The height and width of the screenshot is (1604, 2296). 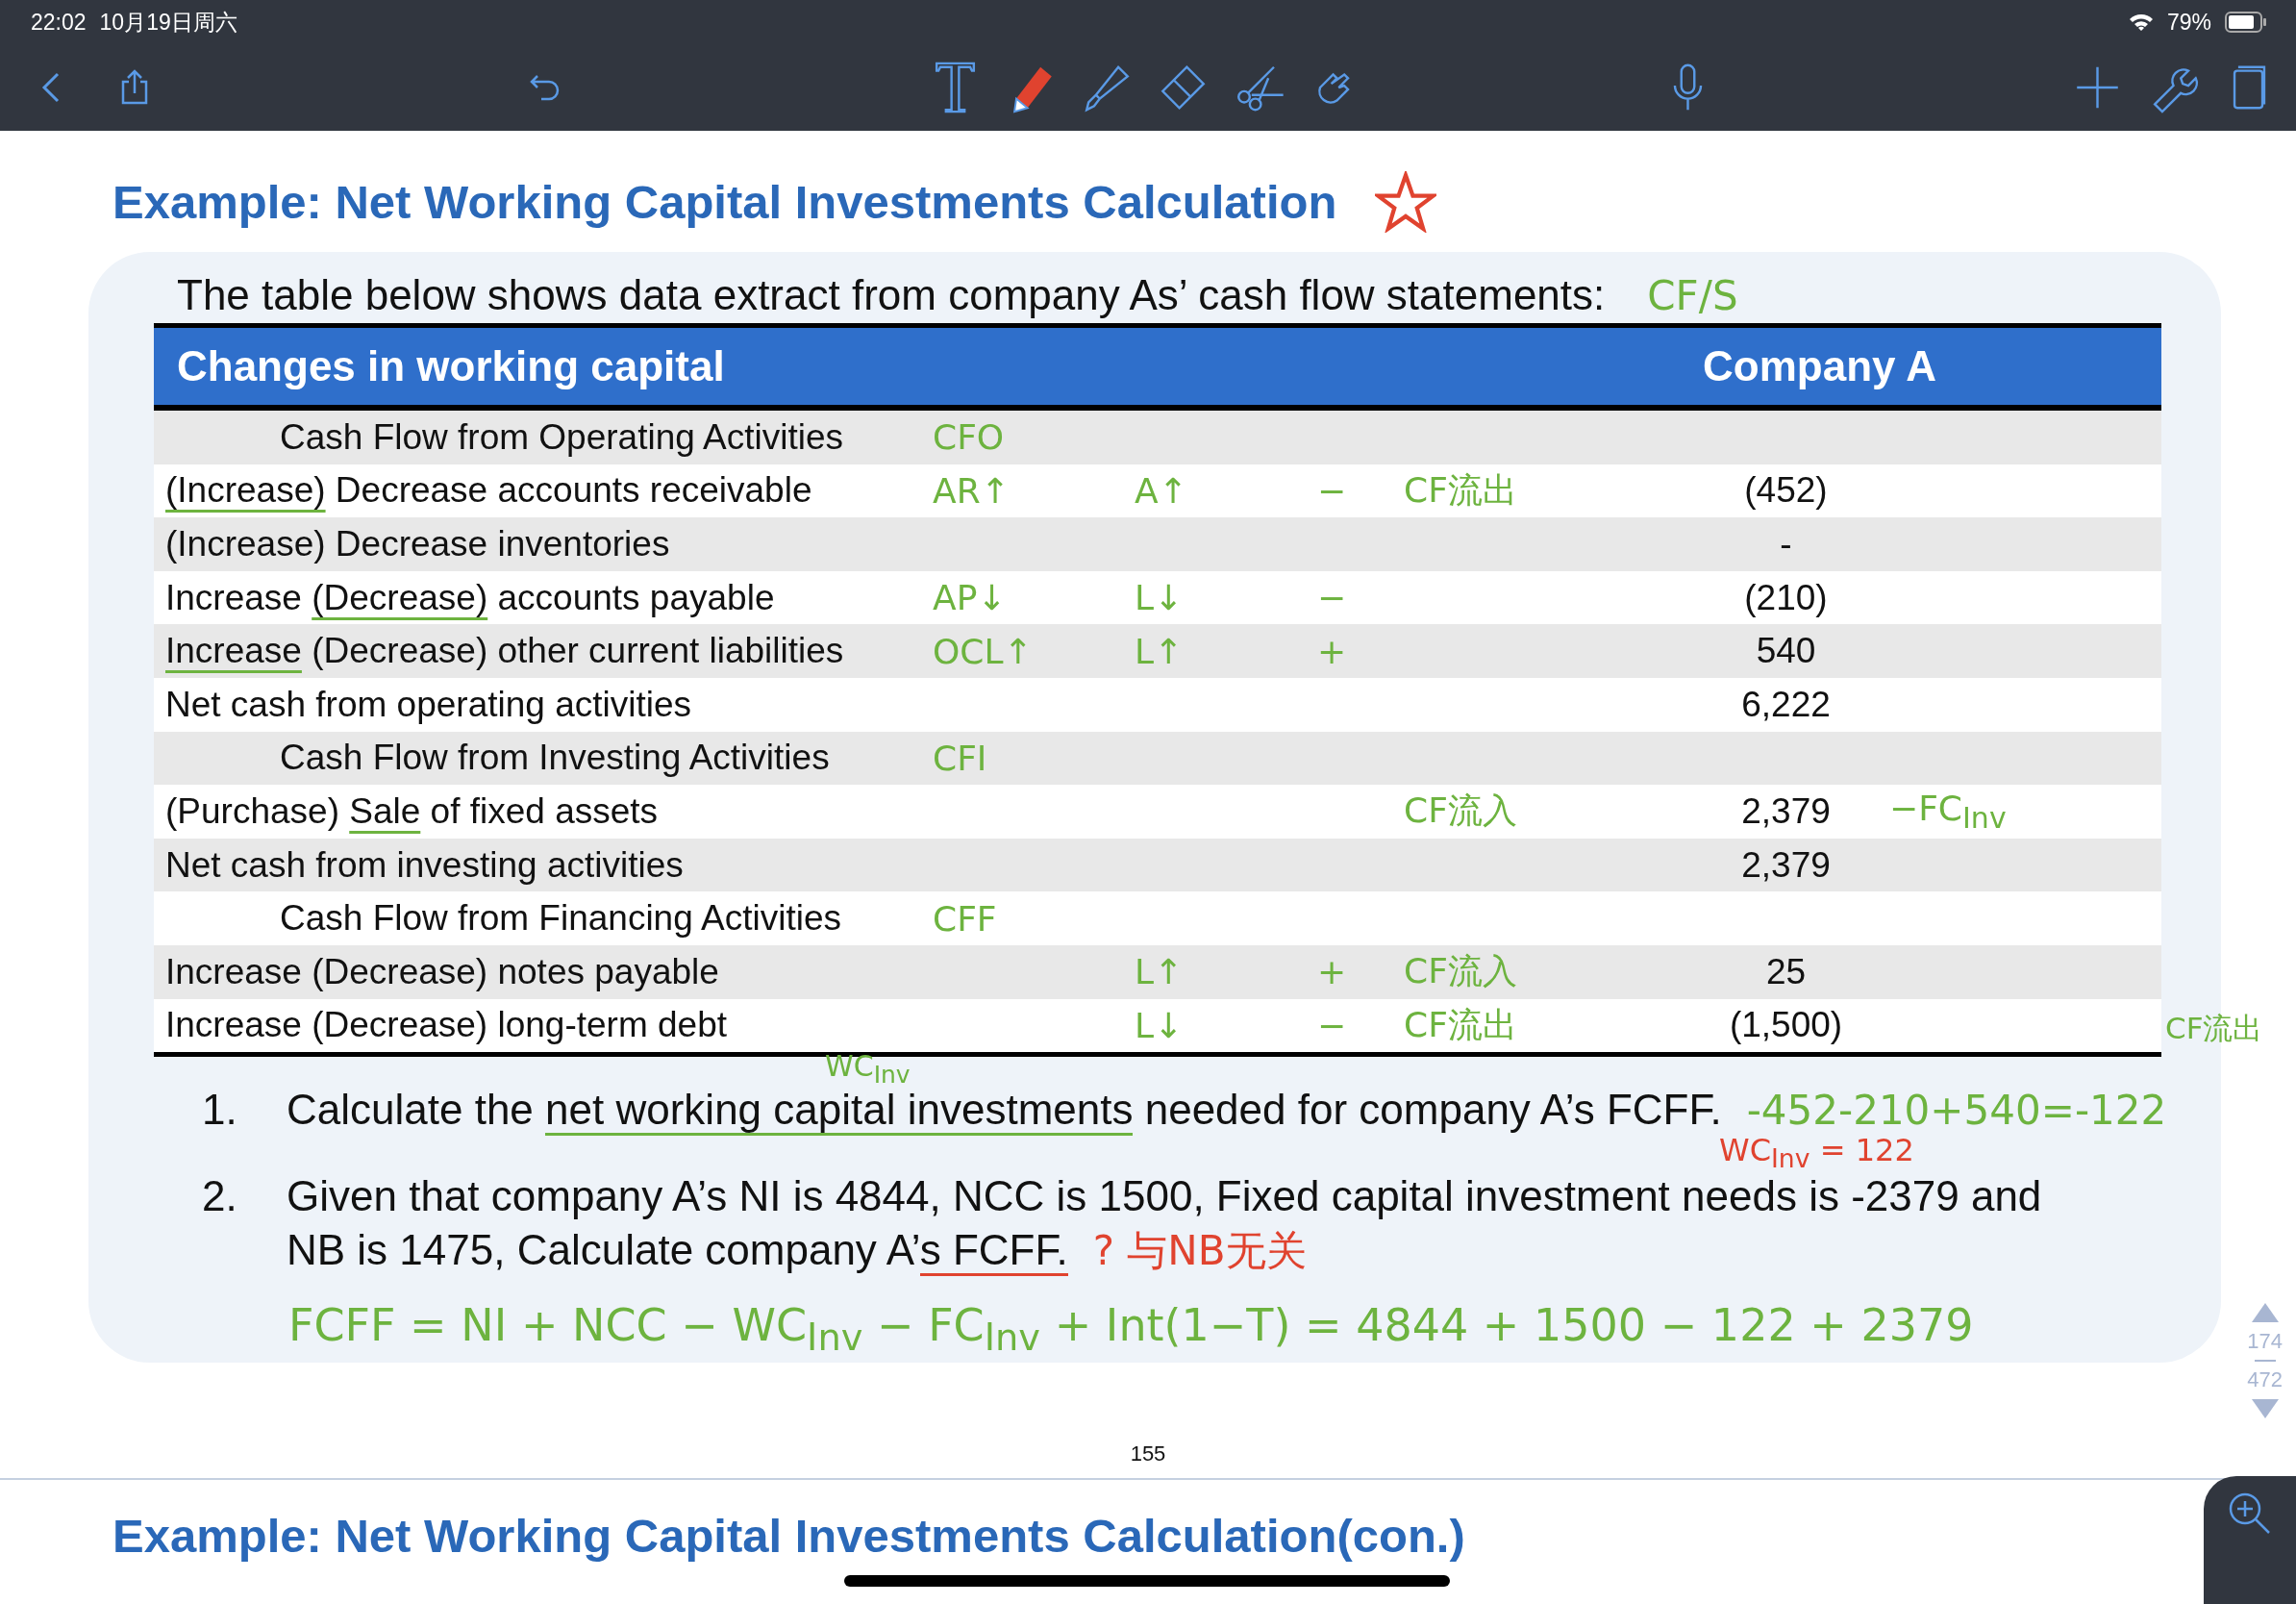 What do you see at coordinates (891, 295) in the screenshot?
I see `intro-text: The table below shows data extract from company As’ cash flow statements:` at bounding box center [891, 295].